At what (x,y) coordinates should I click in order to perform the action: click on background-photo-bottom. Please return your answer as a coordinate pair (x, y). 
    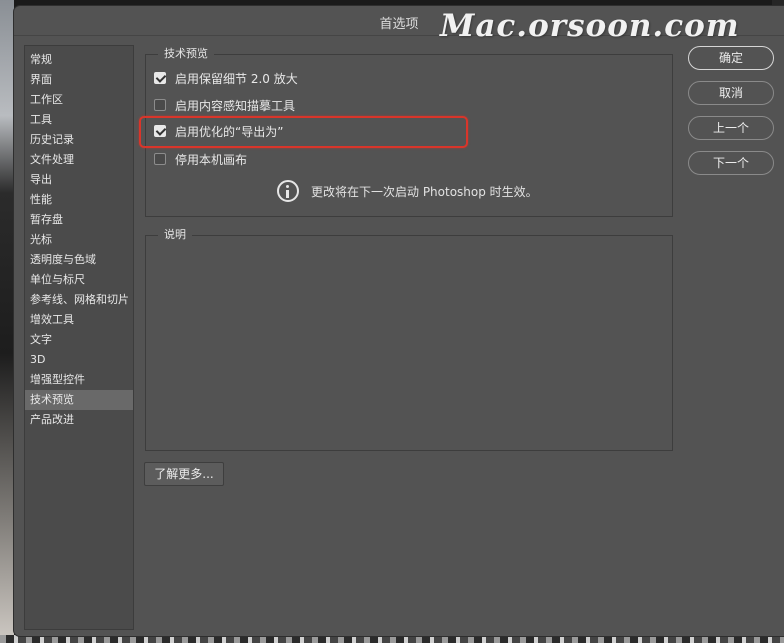
    Looking at the image, I should click on (392, 639).